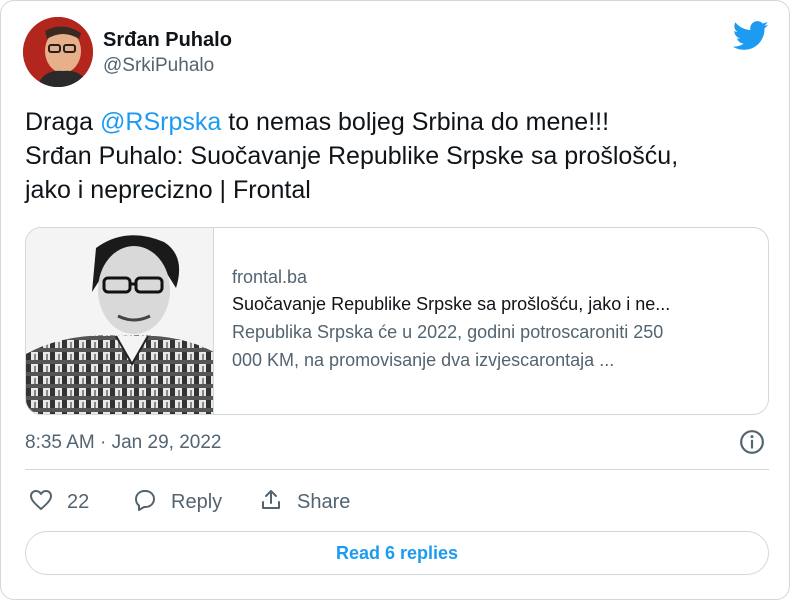  I want to click on avatar, so click(58, 52).